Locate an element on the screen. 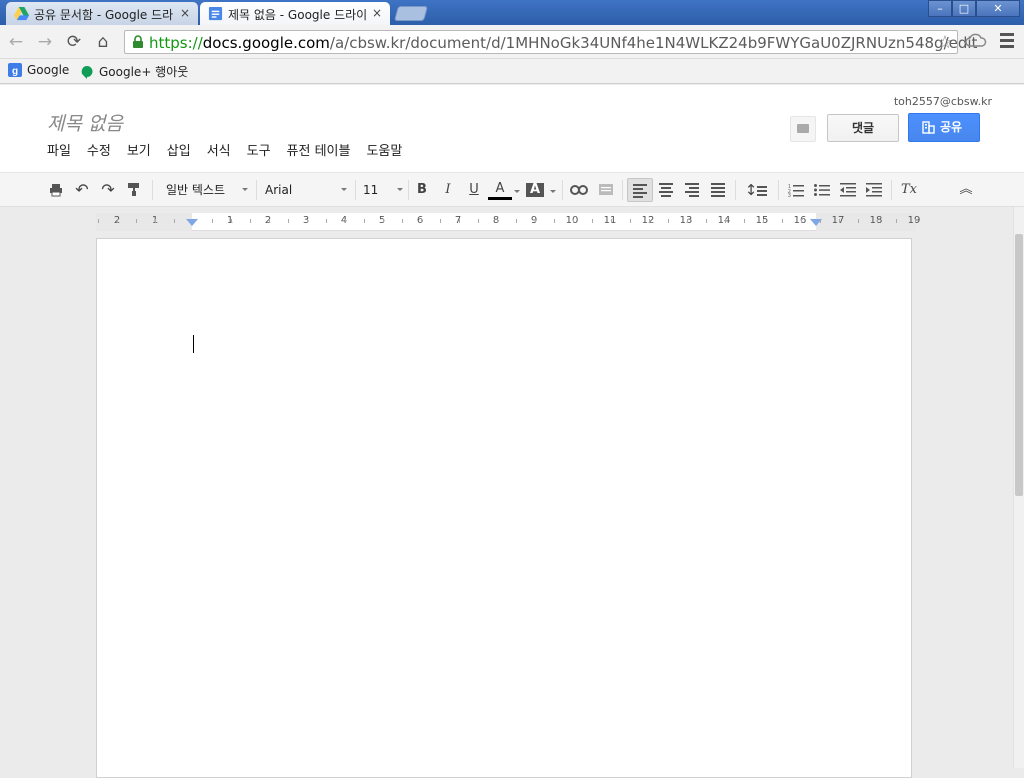 This screenshot has width=1024, height=778. ruler-number: 2 is located at coordinates (268, 220).